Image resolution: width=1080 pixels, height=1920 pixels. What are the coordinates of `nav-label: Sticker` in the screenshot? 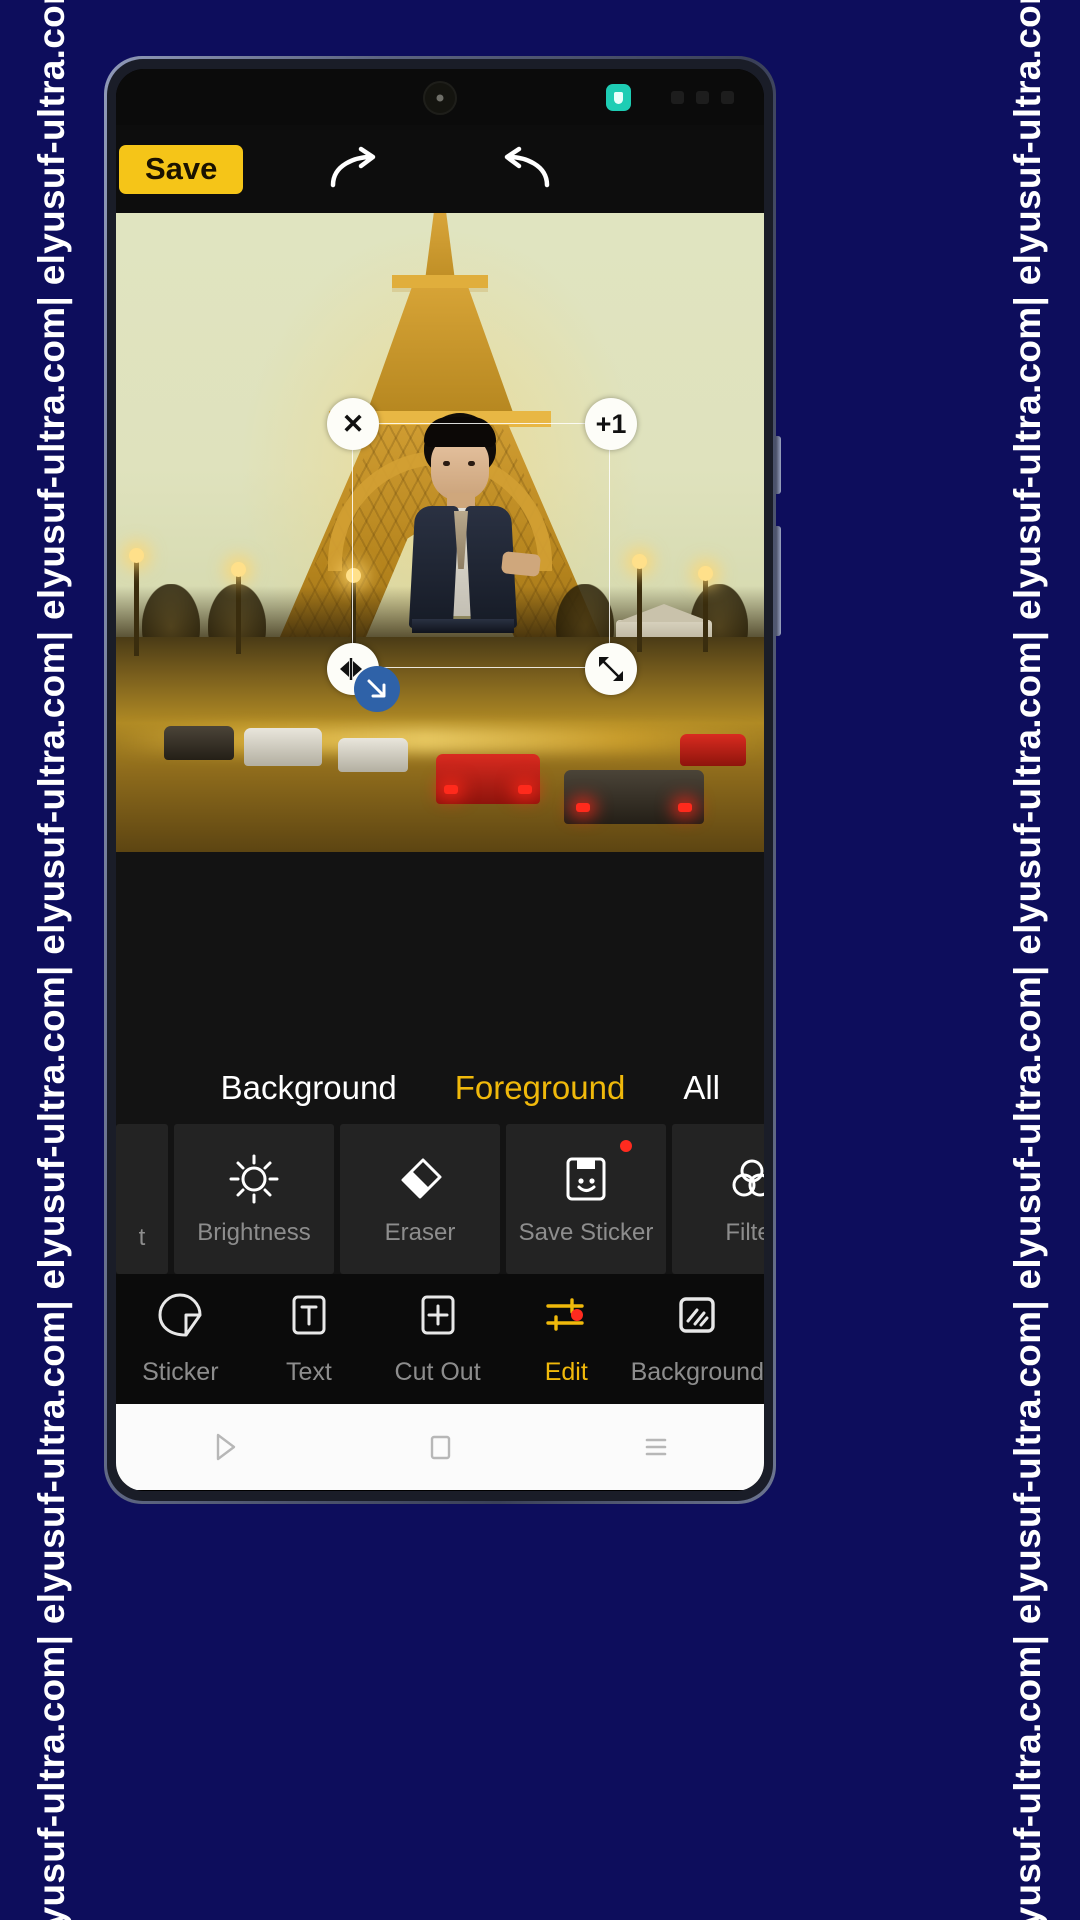 It's located at (180, 1372).